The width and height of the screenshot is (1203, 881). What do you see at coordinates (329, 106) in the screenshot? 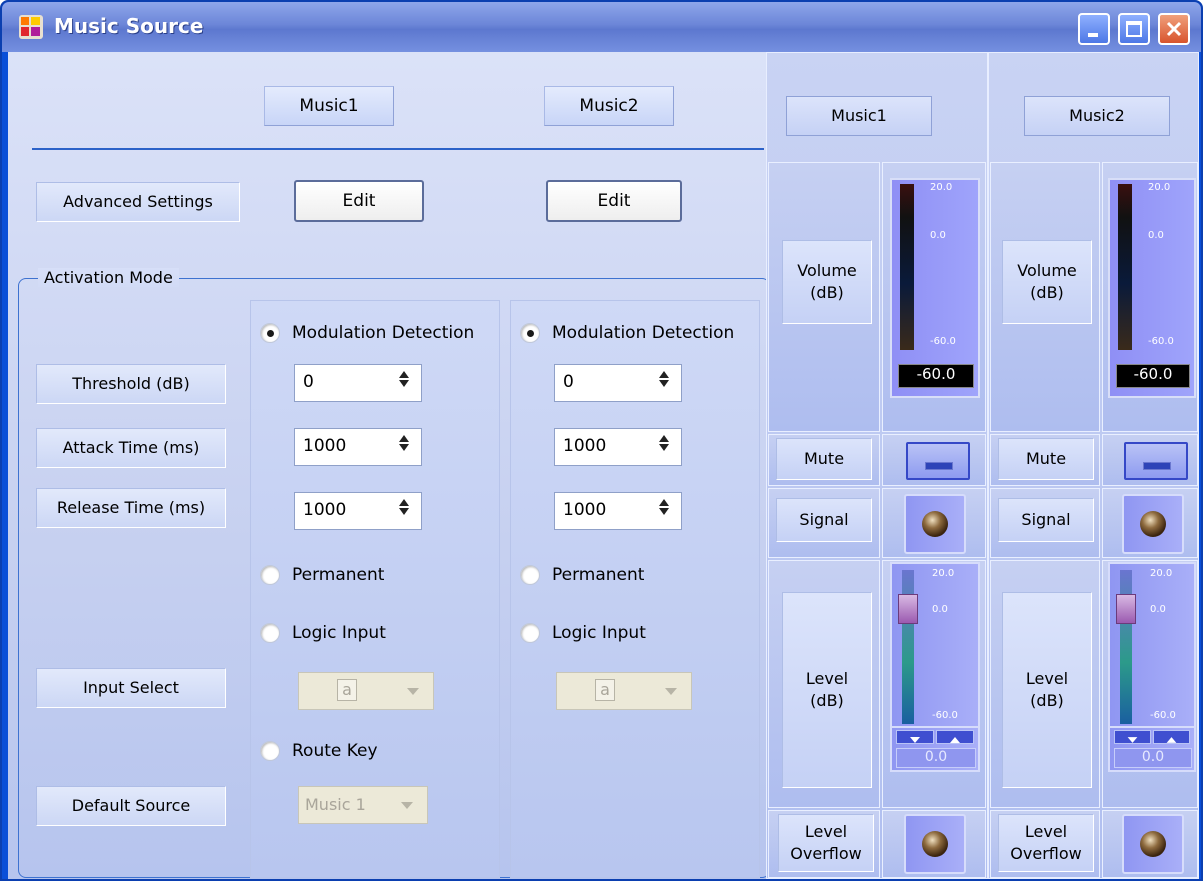
I see `column-header-music1: Music1` at bounding box center [329, 106].